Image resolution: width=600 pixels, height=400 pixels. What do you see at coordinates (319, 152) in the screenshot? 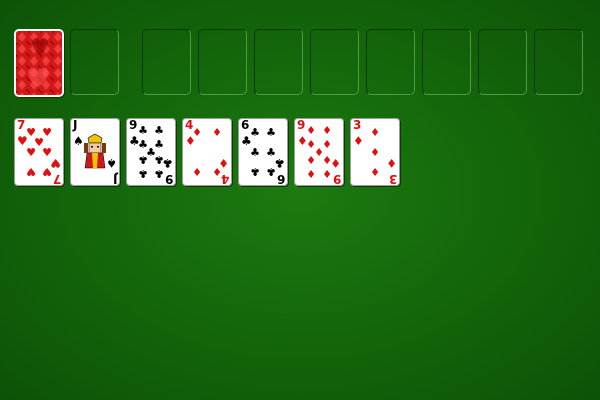
I see `playing-card-9-of-diamonds: 9 ♦ ♦ ♦ ♦ ♦ ♦ ♦ ♦ ♦ ♦ ♦ 9` at bounding box center [319, 152].